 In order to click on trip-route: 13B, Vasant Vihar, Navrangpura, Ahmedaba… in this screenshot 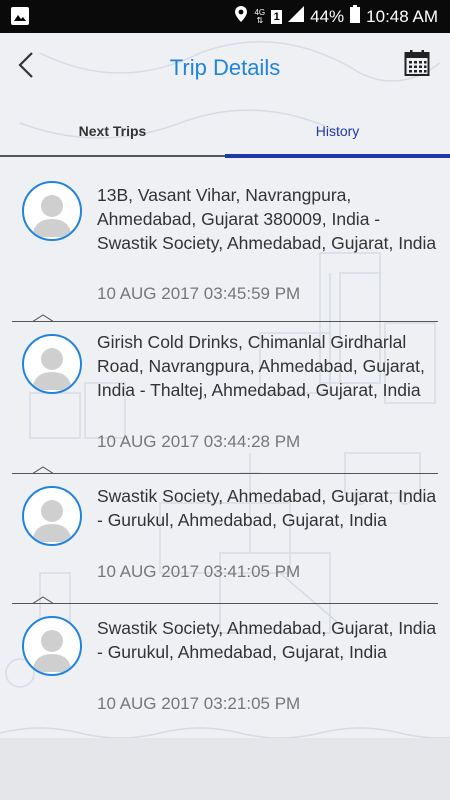, I will do `click(267, 219)`.